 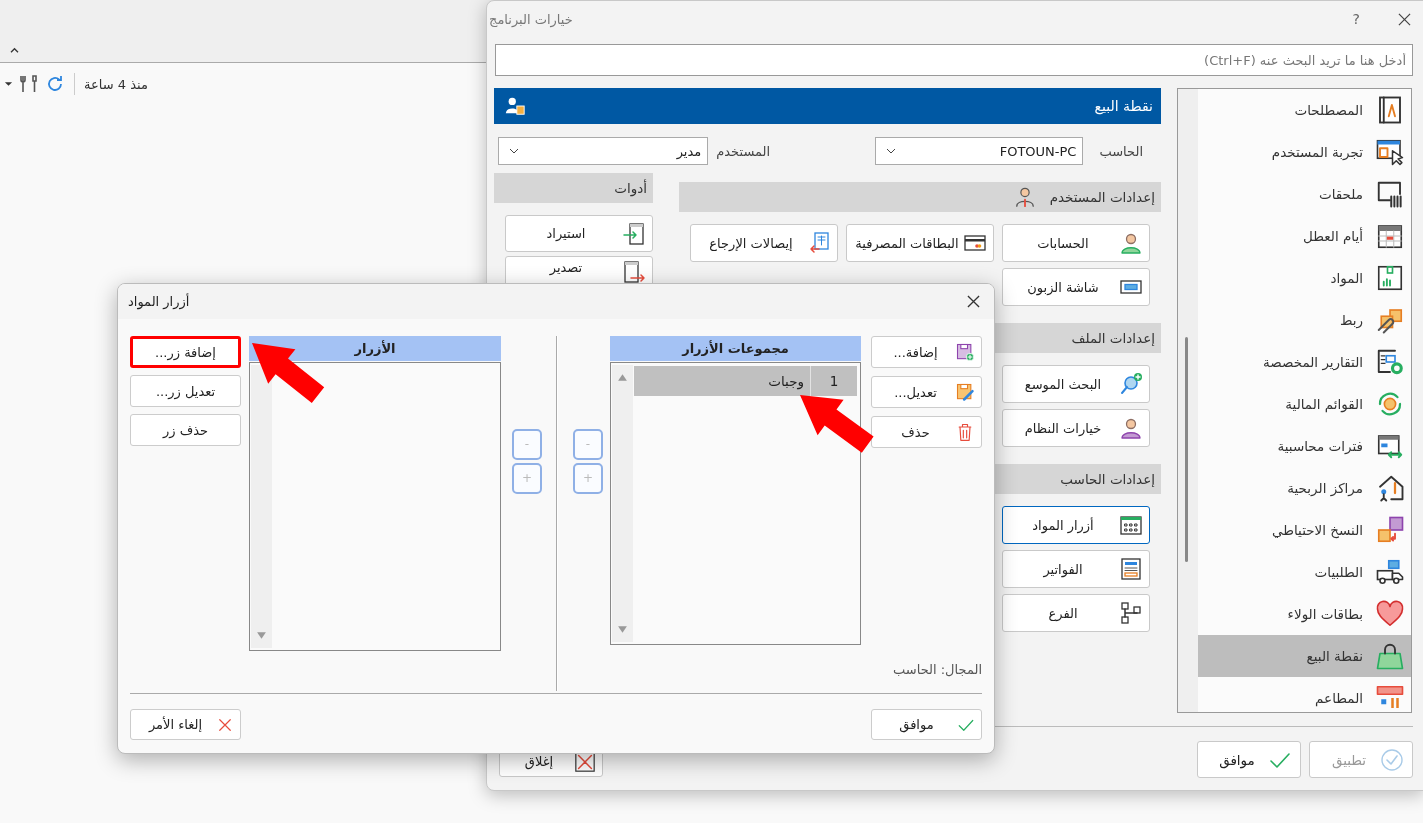 I want to click on settings-button: الفواتير, so click(x=1076, y=569).